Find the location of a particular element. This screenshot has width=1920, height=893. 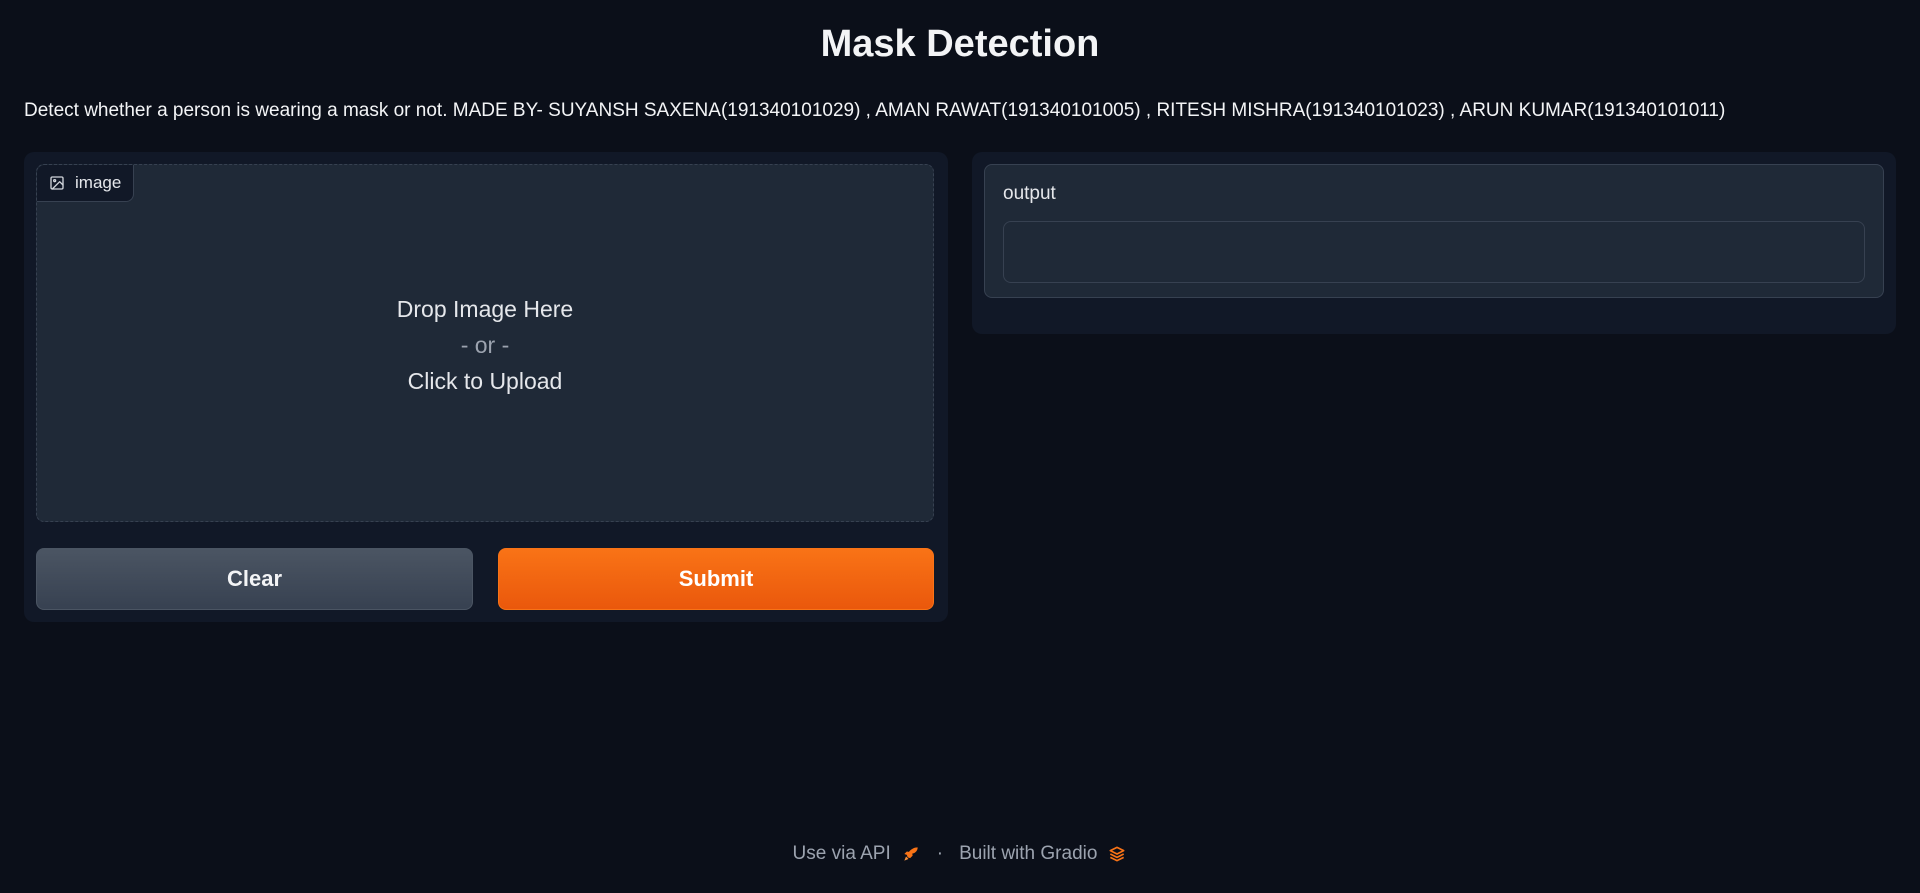

drop-instructions: Drop Image Here - or - Click to Upload is located at coordinates (485, 345).